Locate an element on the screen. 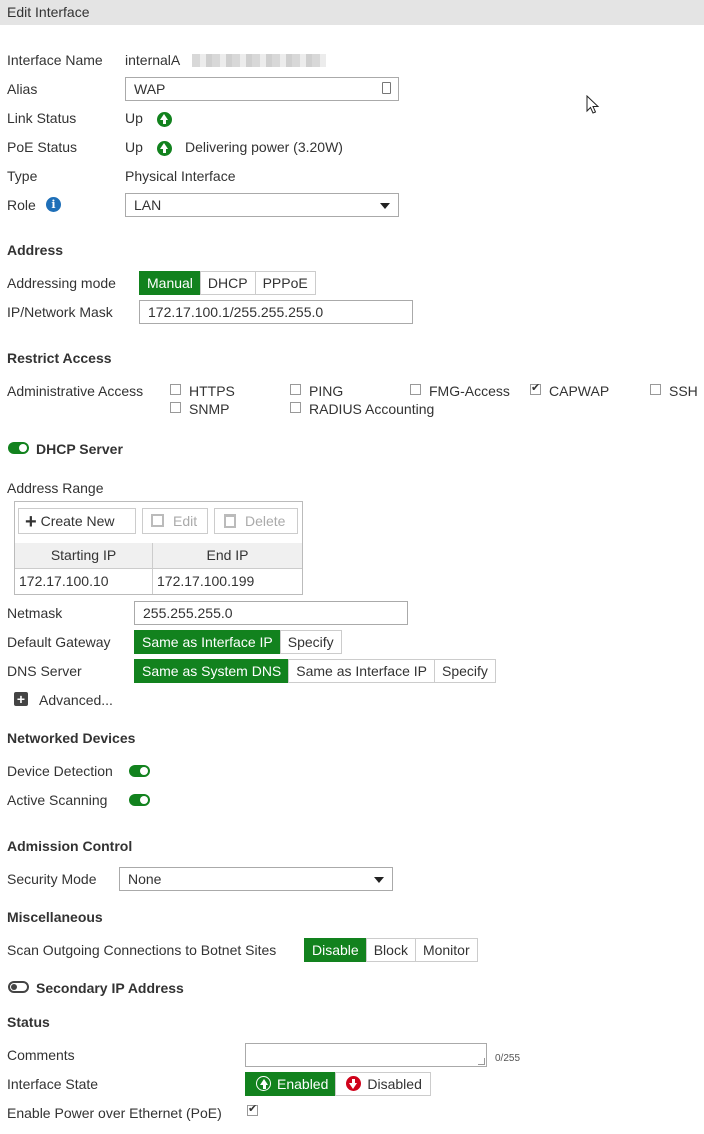  role-select-value: LAN is located at coordinates (148, 205).